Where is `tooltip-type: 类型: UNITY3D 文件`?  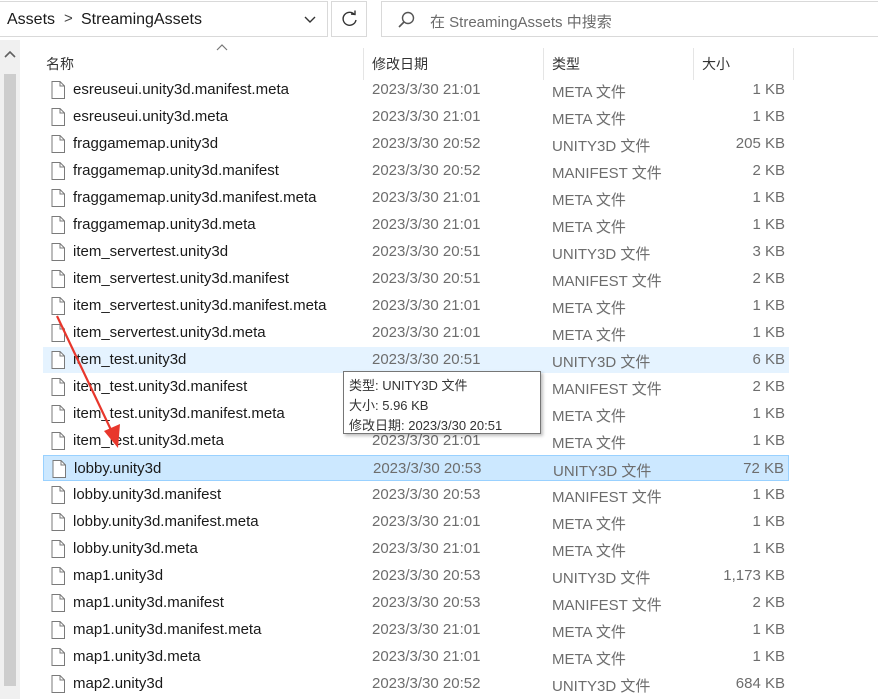
tooltip-type: 类型: UNITY3D 文件 is located at coordinates (408, 385).